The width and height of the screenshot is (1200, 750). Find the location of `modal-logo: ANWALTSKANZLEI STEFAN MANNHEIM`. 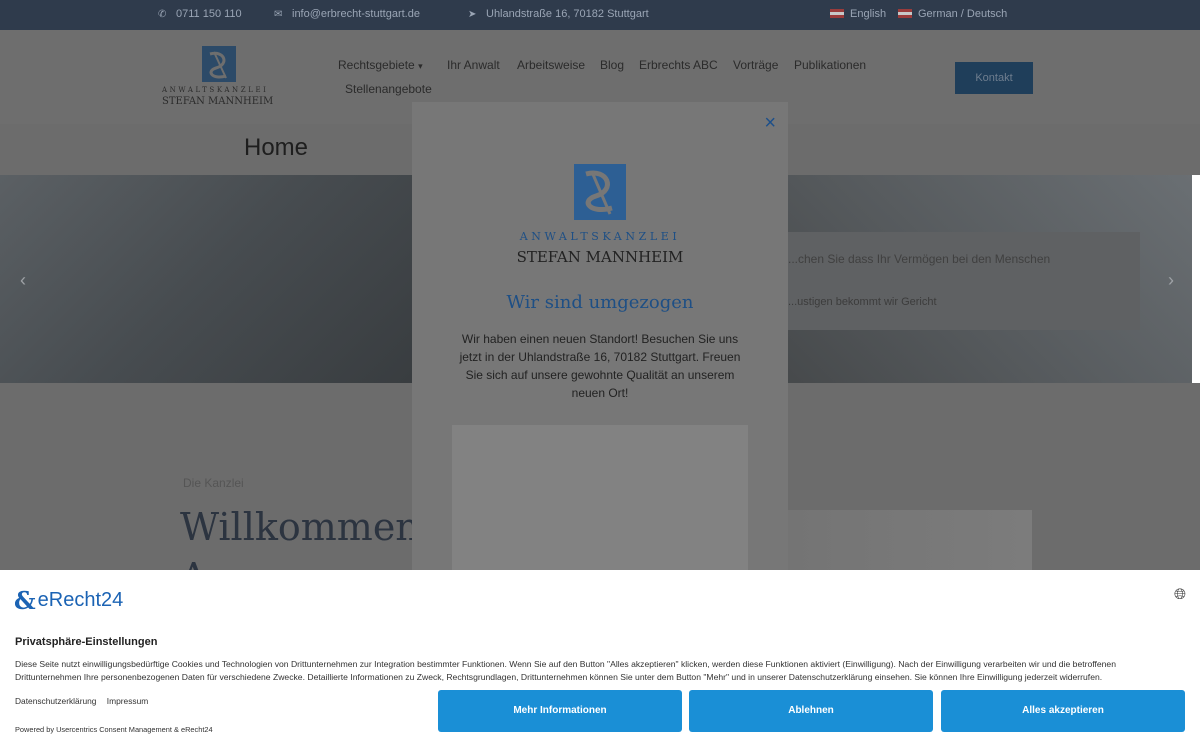

modal-logo: ANWALTSKANZLEI STEFAN MANNHEIM is located at coordinates (600, 216).